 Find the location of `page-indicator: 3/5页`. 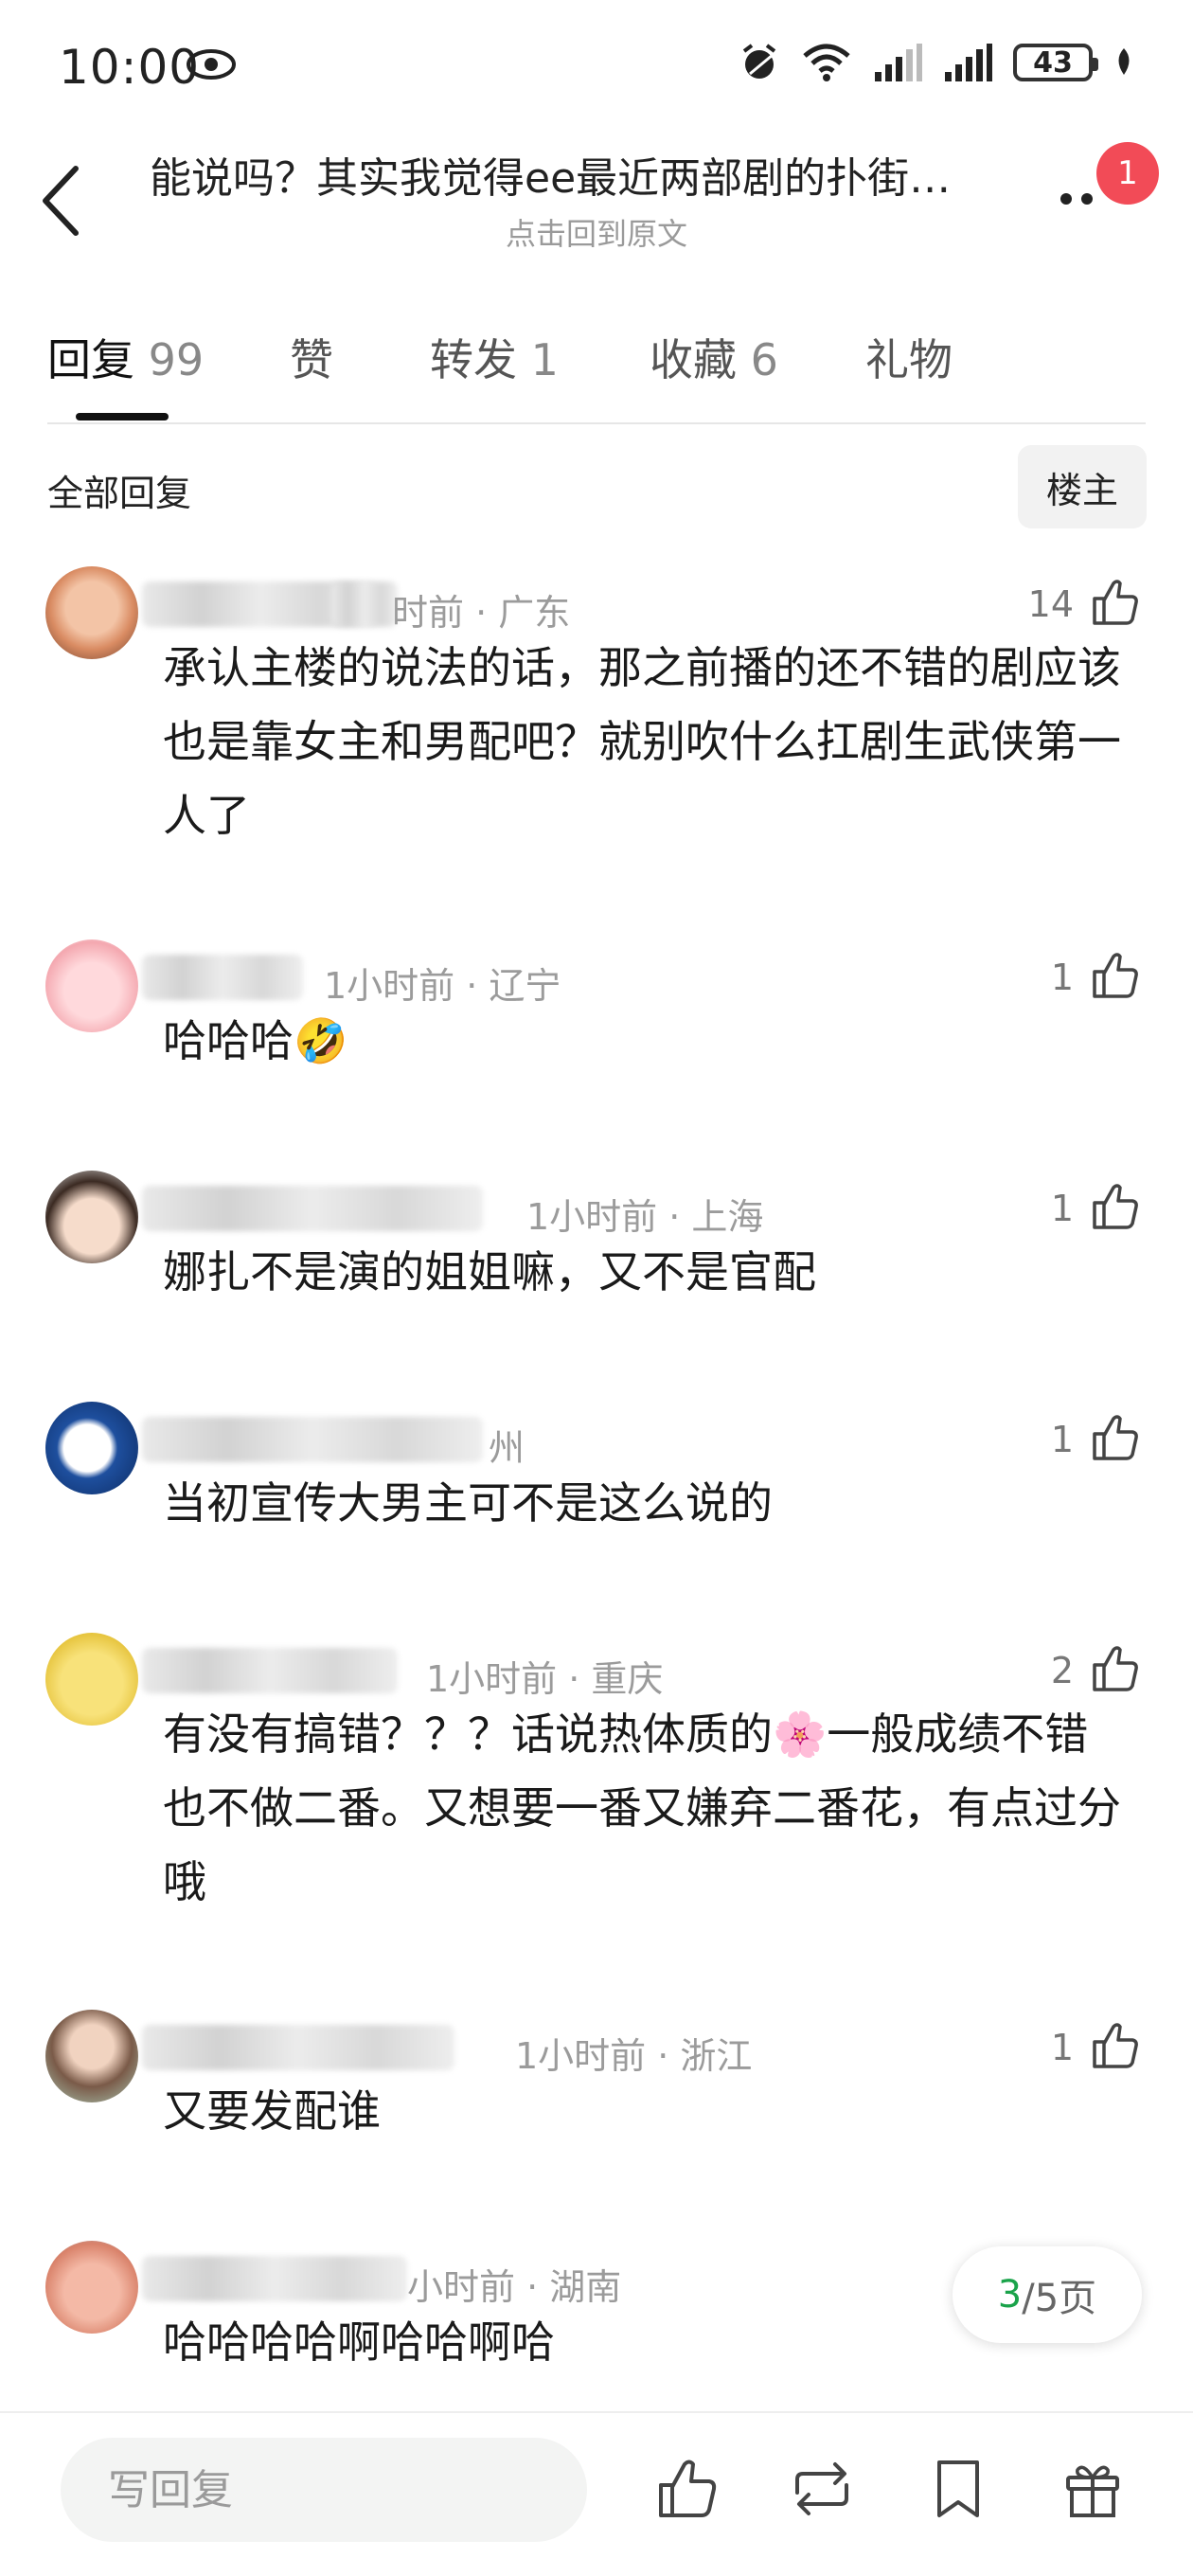

page-indicator: 3/5页 is located at coordinates (1047, 2294).